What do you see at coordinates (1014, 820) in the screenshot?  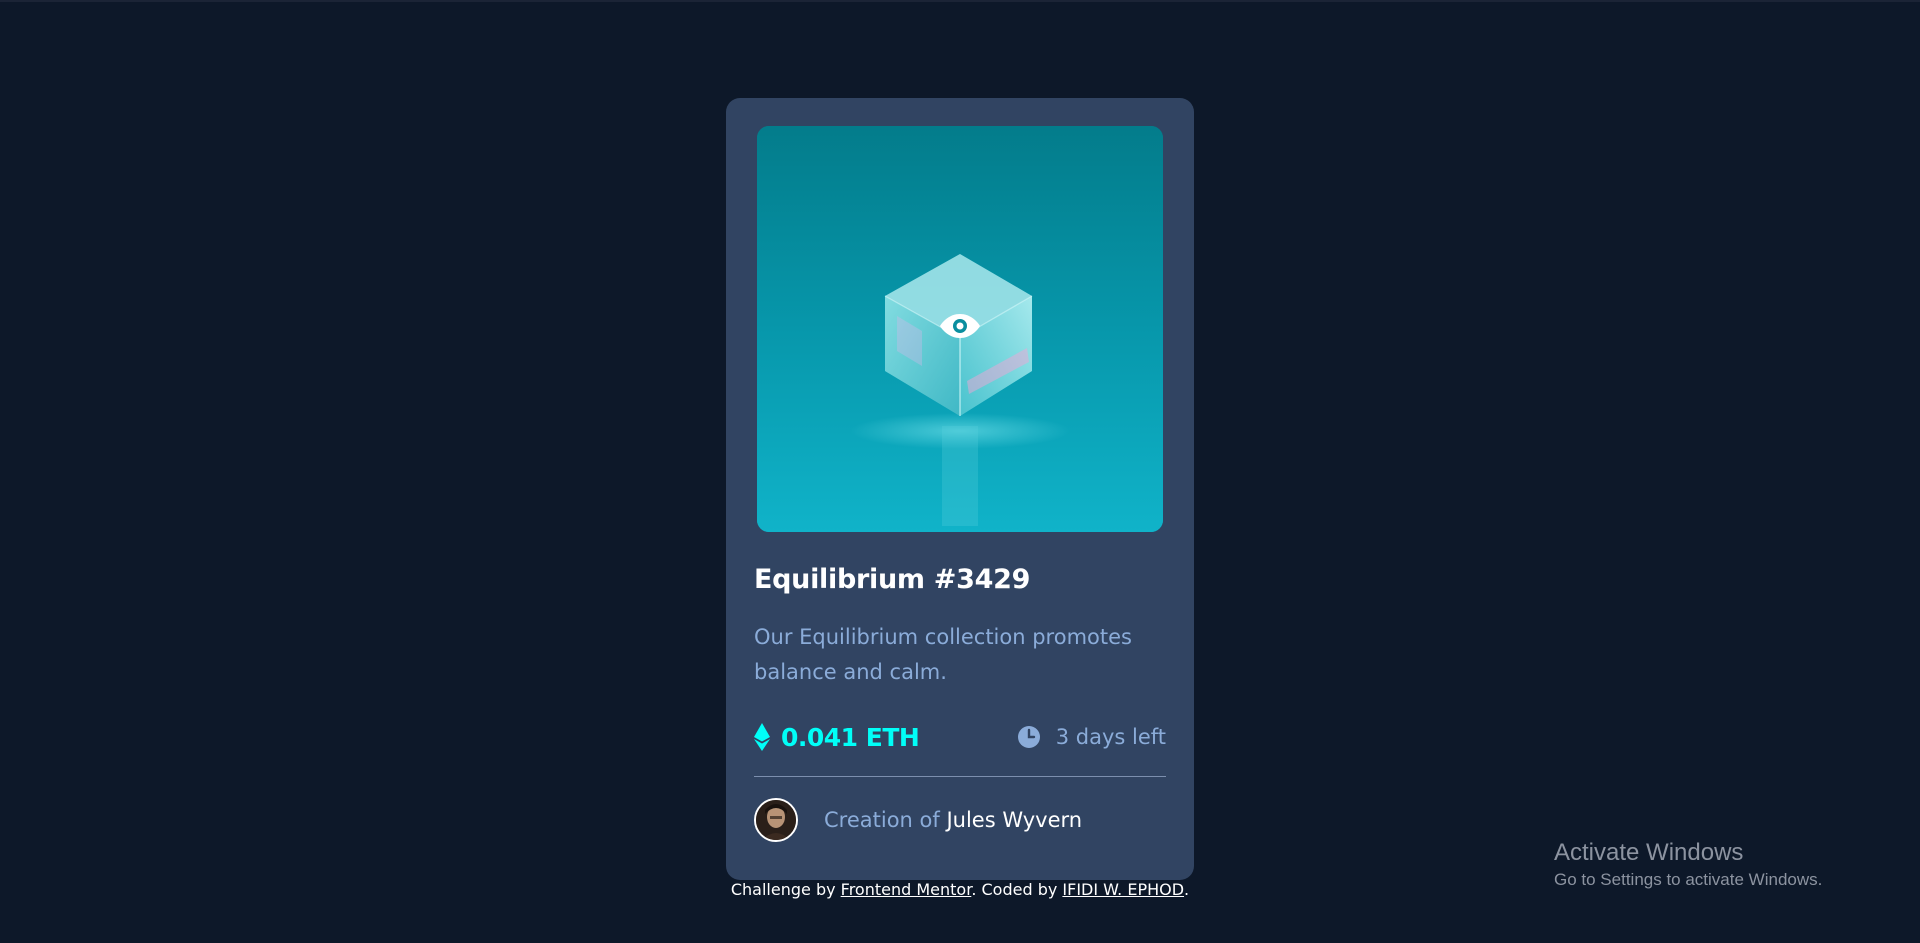 I see `author-name: Jules Wyvern` at bounding box center [1014, 820].